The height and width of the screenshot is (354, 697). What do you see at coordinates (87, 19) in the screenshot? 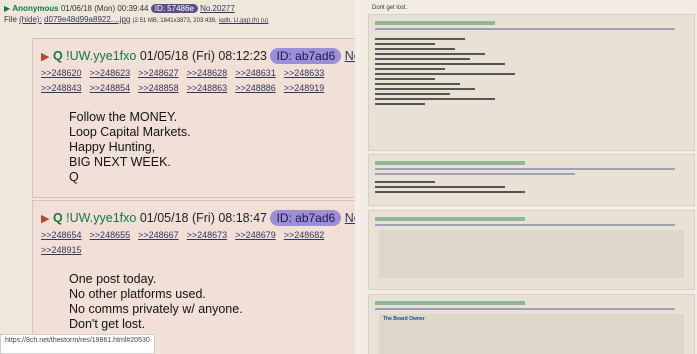
I see `file-name-link: d079e48d99a8922....jpg` at bounding box center [87, 19].